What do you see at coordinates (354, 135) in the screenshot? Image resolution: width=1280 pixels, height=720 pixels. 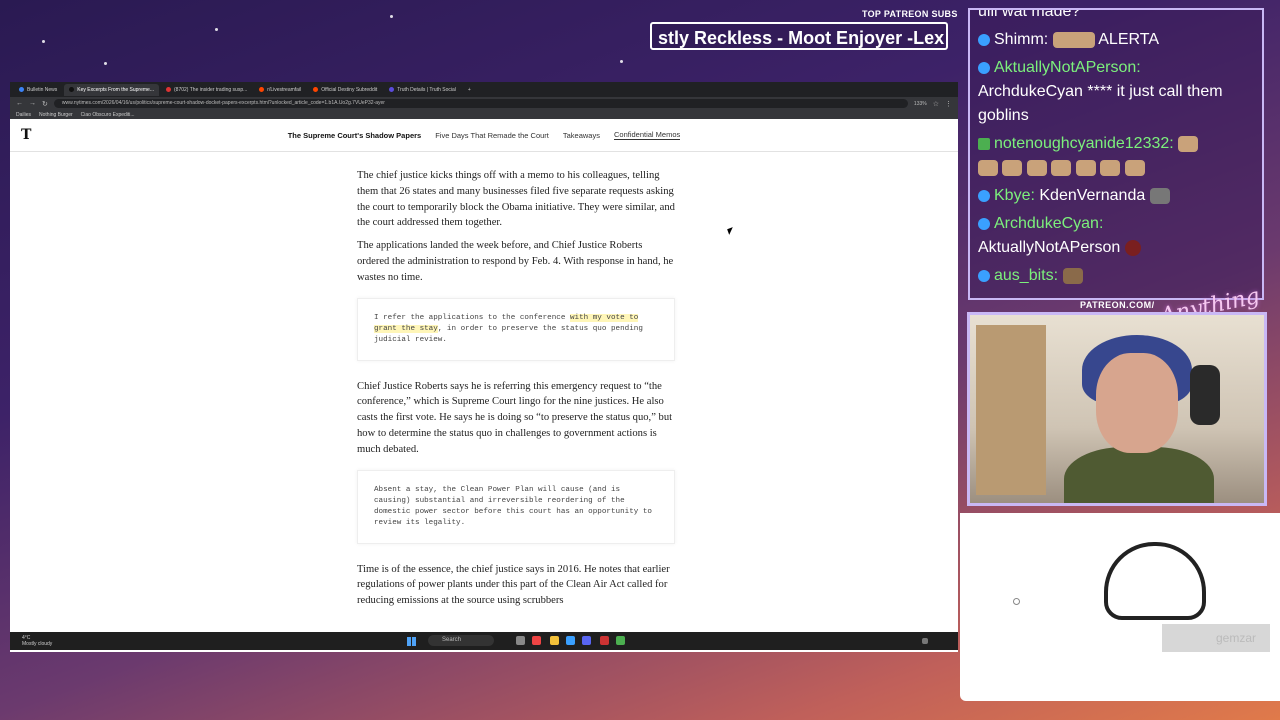 I see `nav-series-title: The Supreme Court's Shadow Papers` at bounding box center [354, 135].